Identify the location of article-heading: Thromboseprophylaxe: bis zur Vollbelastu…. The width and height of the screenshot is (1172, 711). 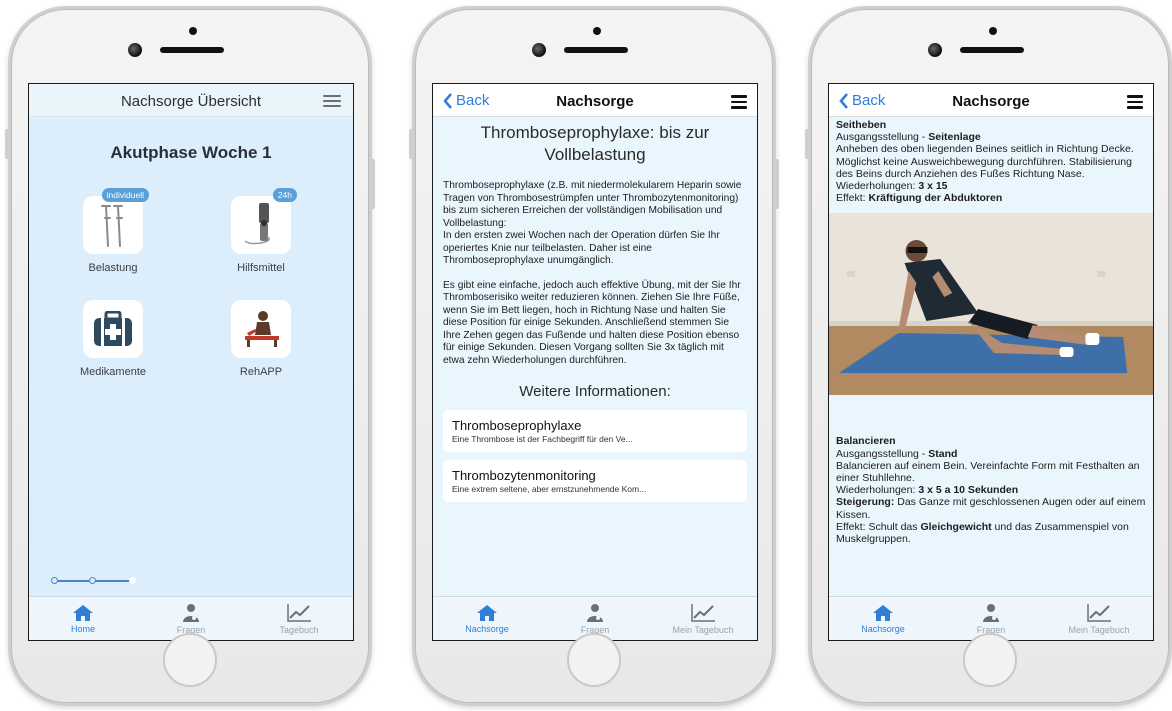
(595, 143).